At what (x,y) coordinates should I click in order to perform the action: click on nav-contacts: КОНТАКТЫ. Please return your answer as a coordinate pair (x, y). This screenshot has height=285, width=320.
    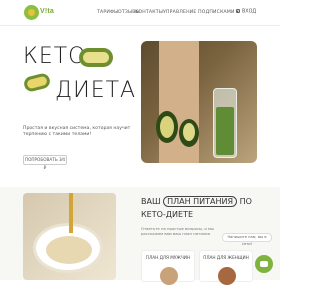
    Looking at the image, I should click on (149, 12).